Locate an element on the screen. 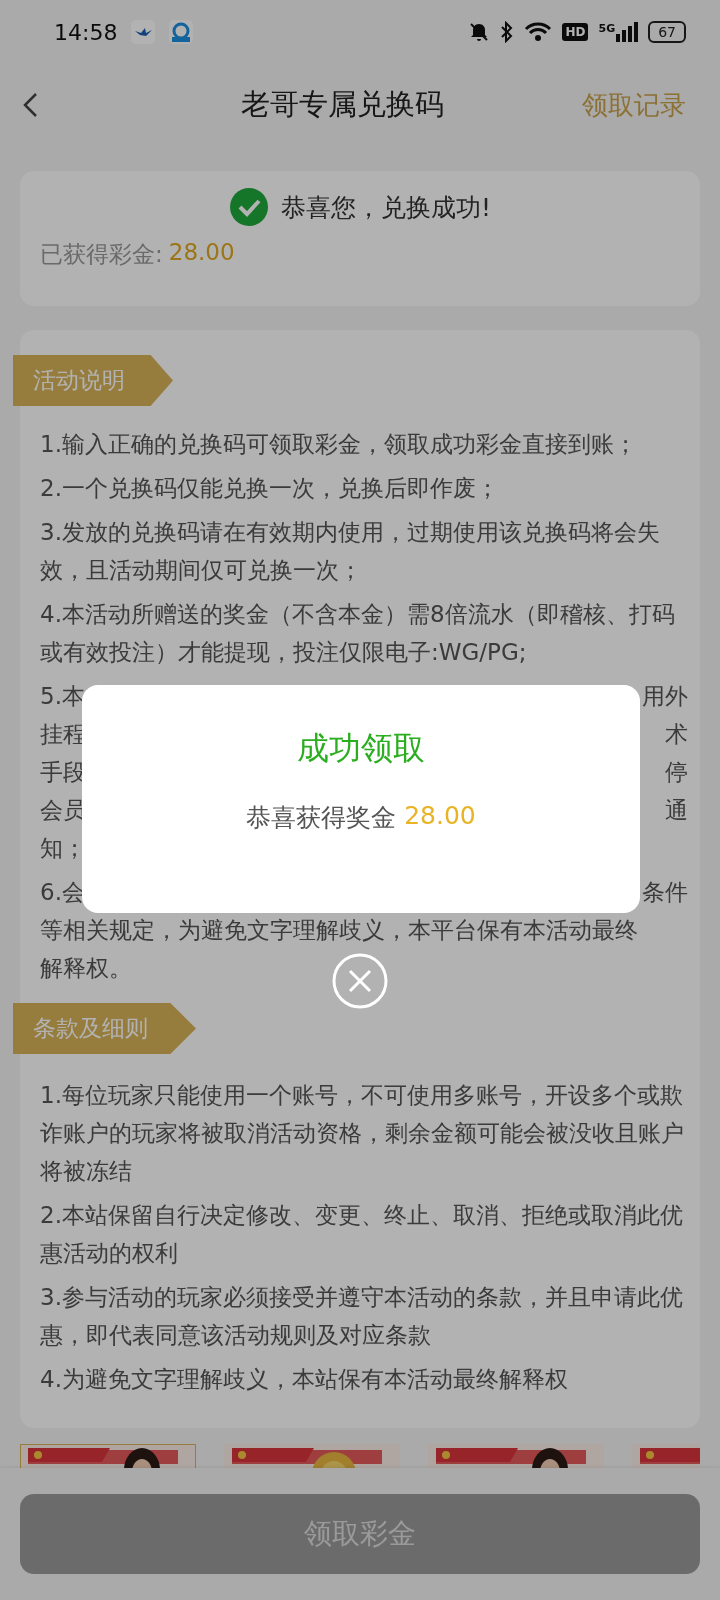 The image size is (720, 1600). rule-text-fragment: 等相关规定，为避免文字理解歧义，本平台保有本活动最终 is located at coordinates (339, 930).